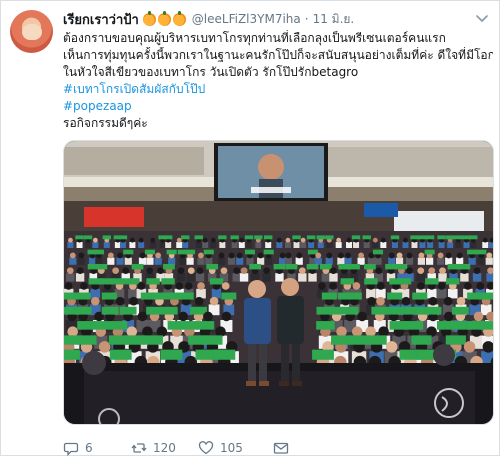 This screenshot has width=500, height=456. I want to click on avatar, so click(31, 31).